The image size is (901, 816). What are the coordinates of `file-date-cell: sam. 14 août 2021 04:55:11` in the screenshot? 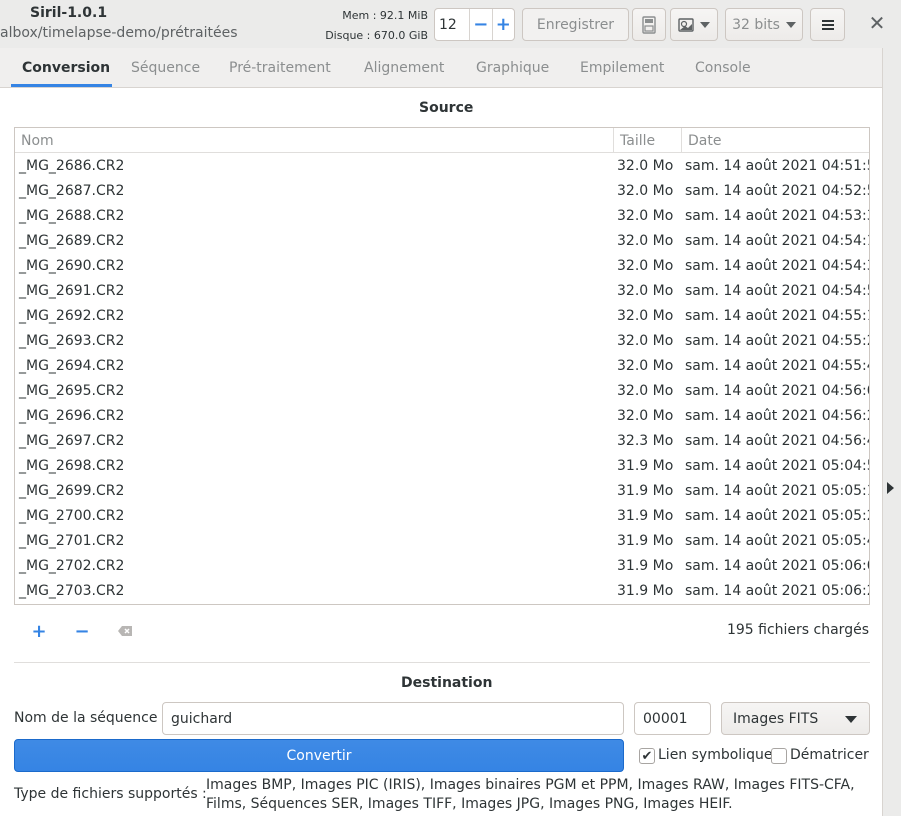 It's located at (777, 315).